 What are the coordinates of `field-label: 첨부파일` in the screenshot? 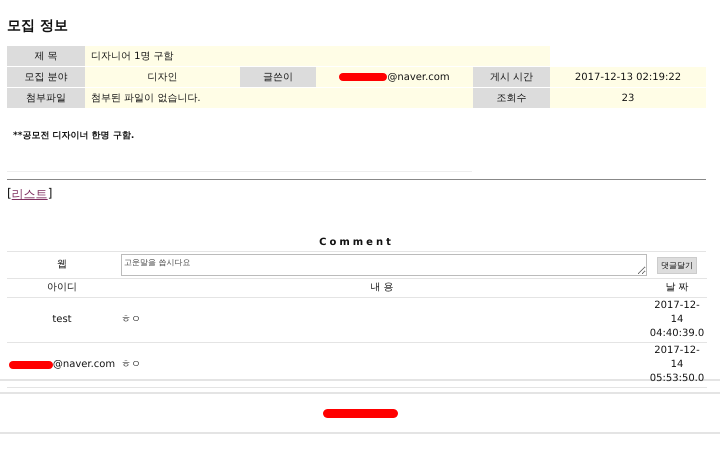 It's located at (46, 98).